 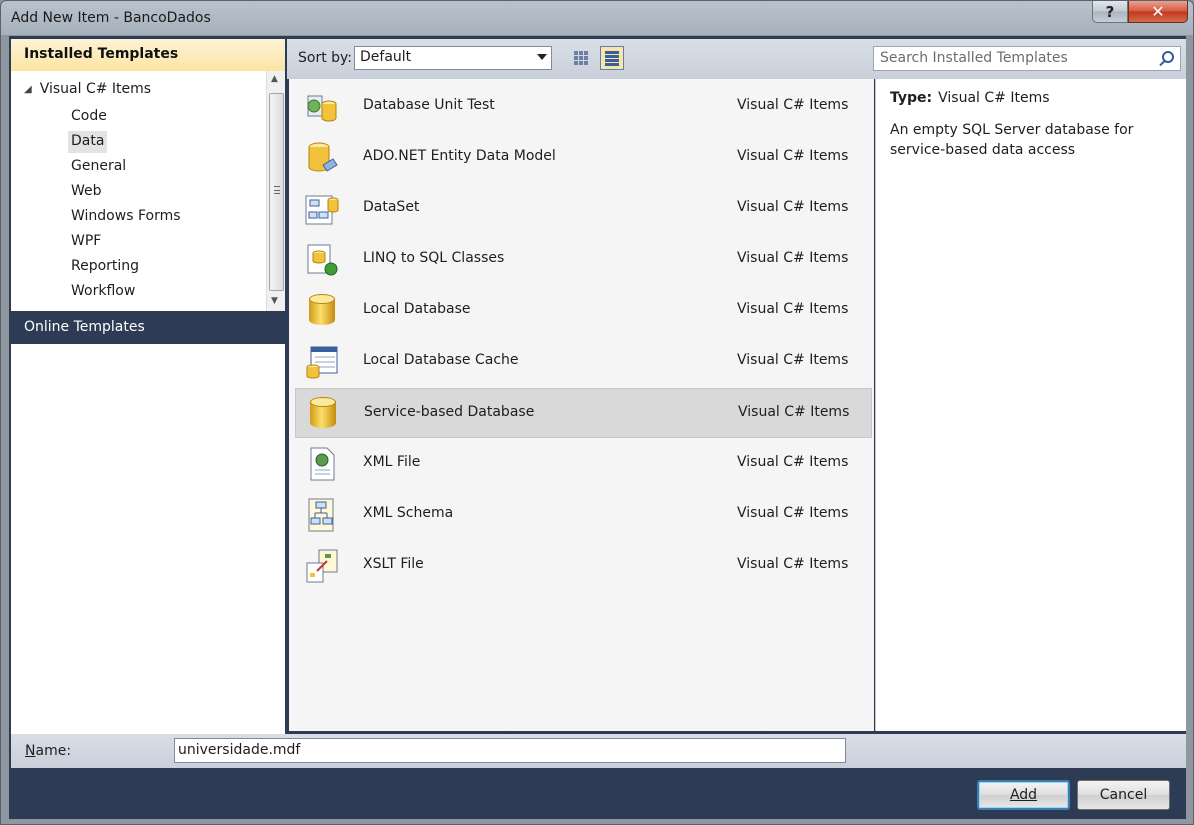 I want to click on sort-value: Default, so click(x=386, y=57).